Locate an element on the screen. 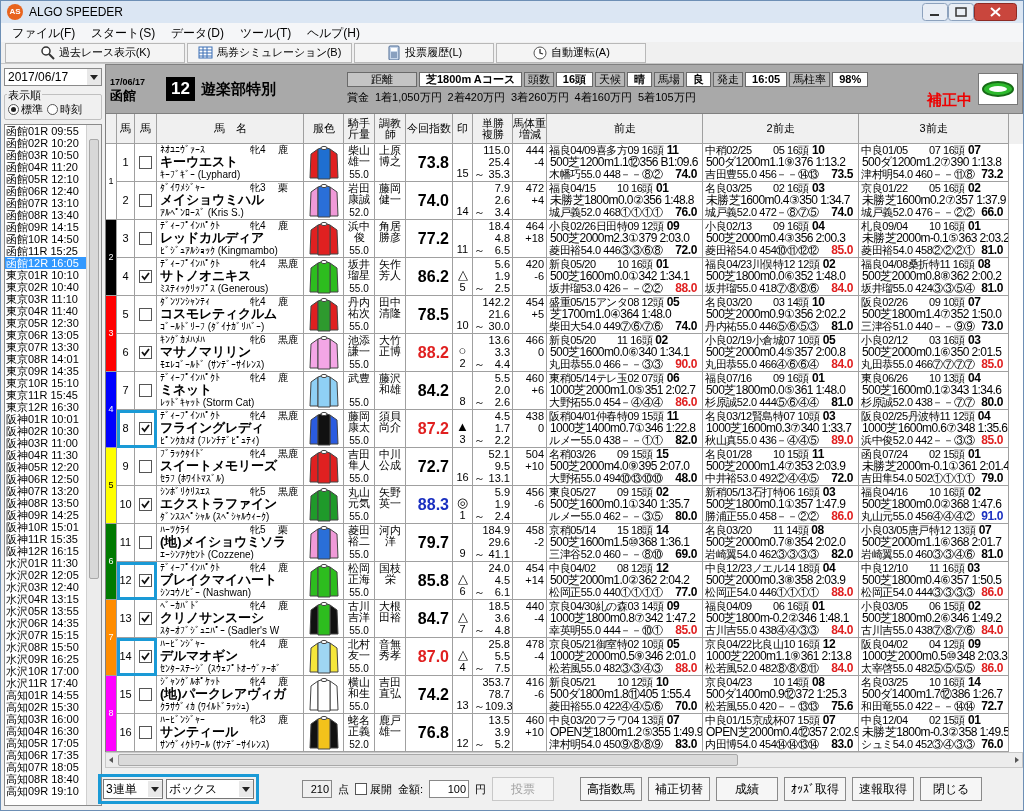 The height and width of the screenshot is (811, 1024). race-list-item: 阪神01R 10:01 is located at coordinates (45, 418).